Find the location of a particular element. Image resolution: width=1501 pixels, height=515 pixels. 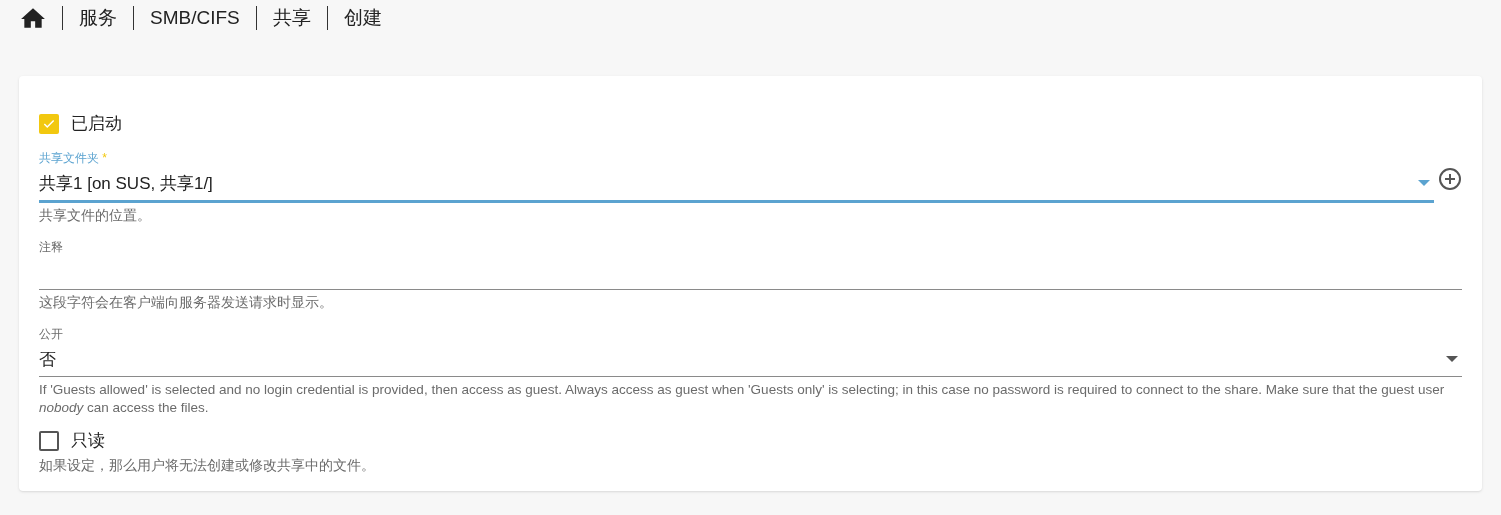

help-text: 共享文件的位置。 is located at coordinates (95, 216).